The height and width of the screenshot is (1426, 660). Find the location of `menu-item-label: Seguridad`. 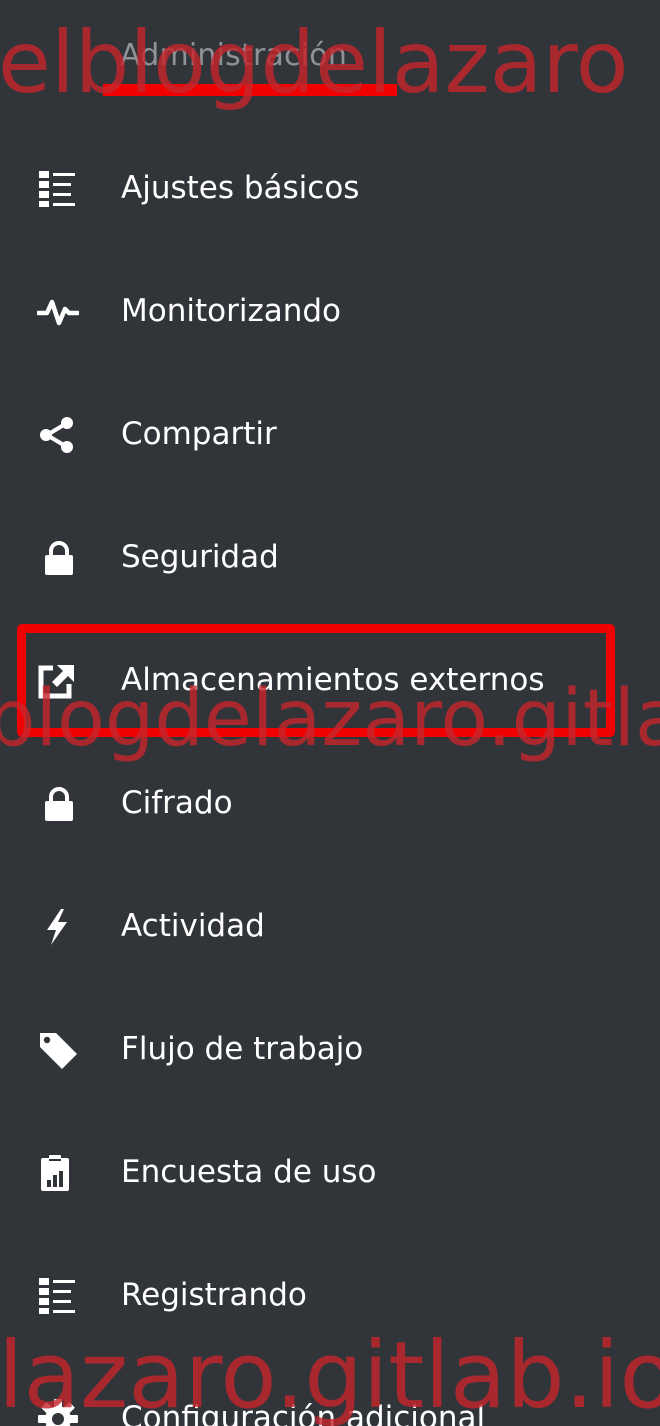

menu-item-label: Seguridad is located at coordinates (200, 557).